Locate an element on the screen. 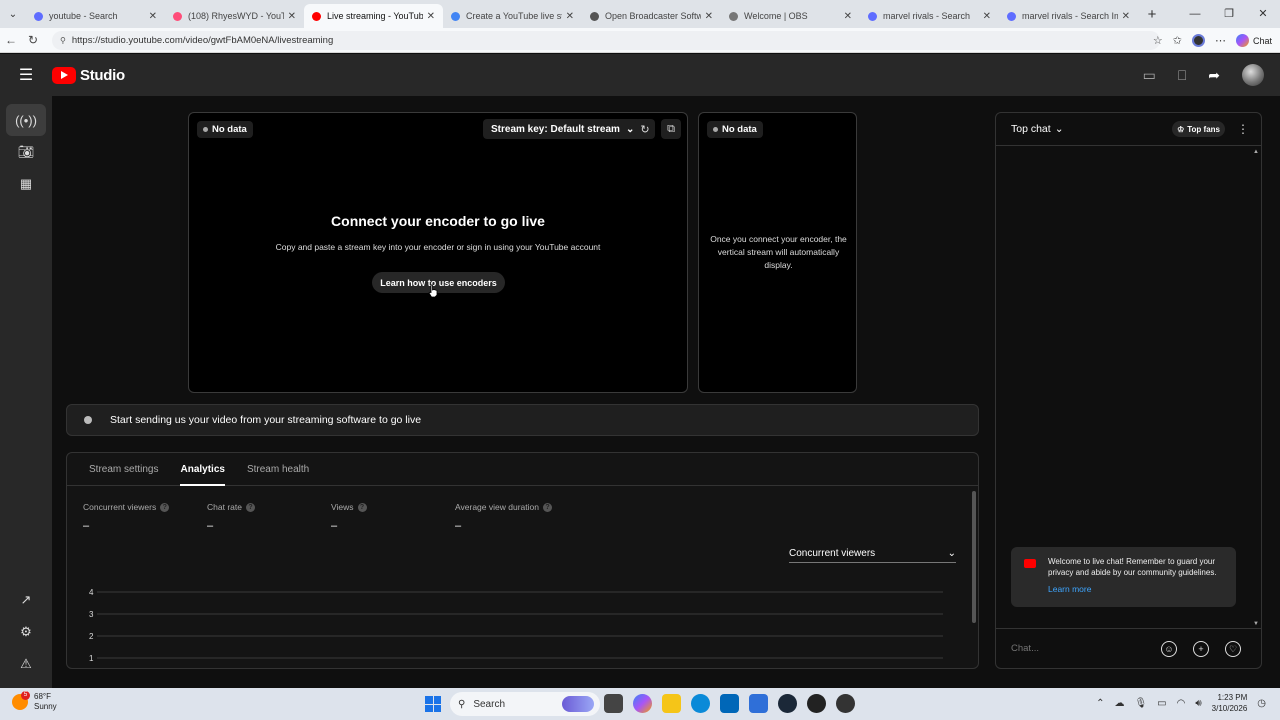  tab-title: youtube - Search is located at coordinates (83, 16).